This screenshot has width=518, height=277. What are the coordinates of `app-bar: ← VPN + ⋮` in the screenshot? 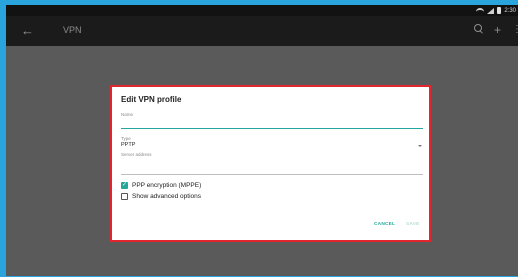 It's located at (262, 31).